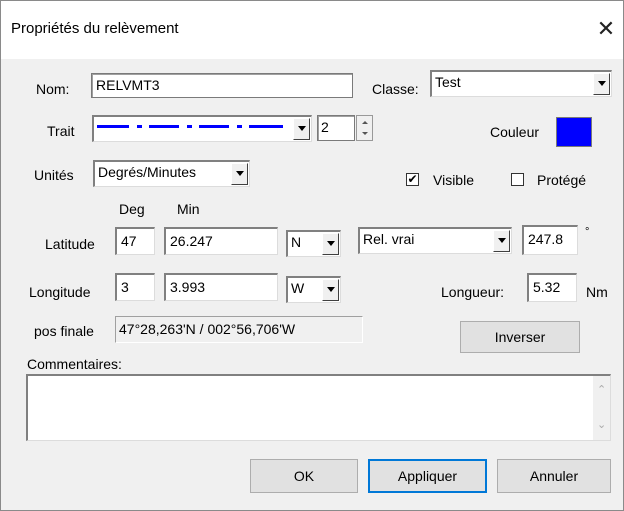 This screenshot has width=624, height=511. What do you see at coordinates (135, 287) in the screenshot?
I see `longitude-deg-input: 3` at bounding box center [135, 287].